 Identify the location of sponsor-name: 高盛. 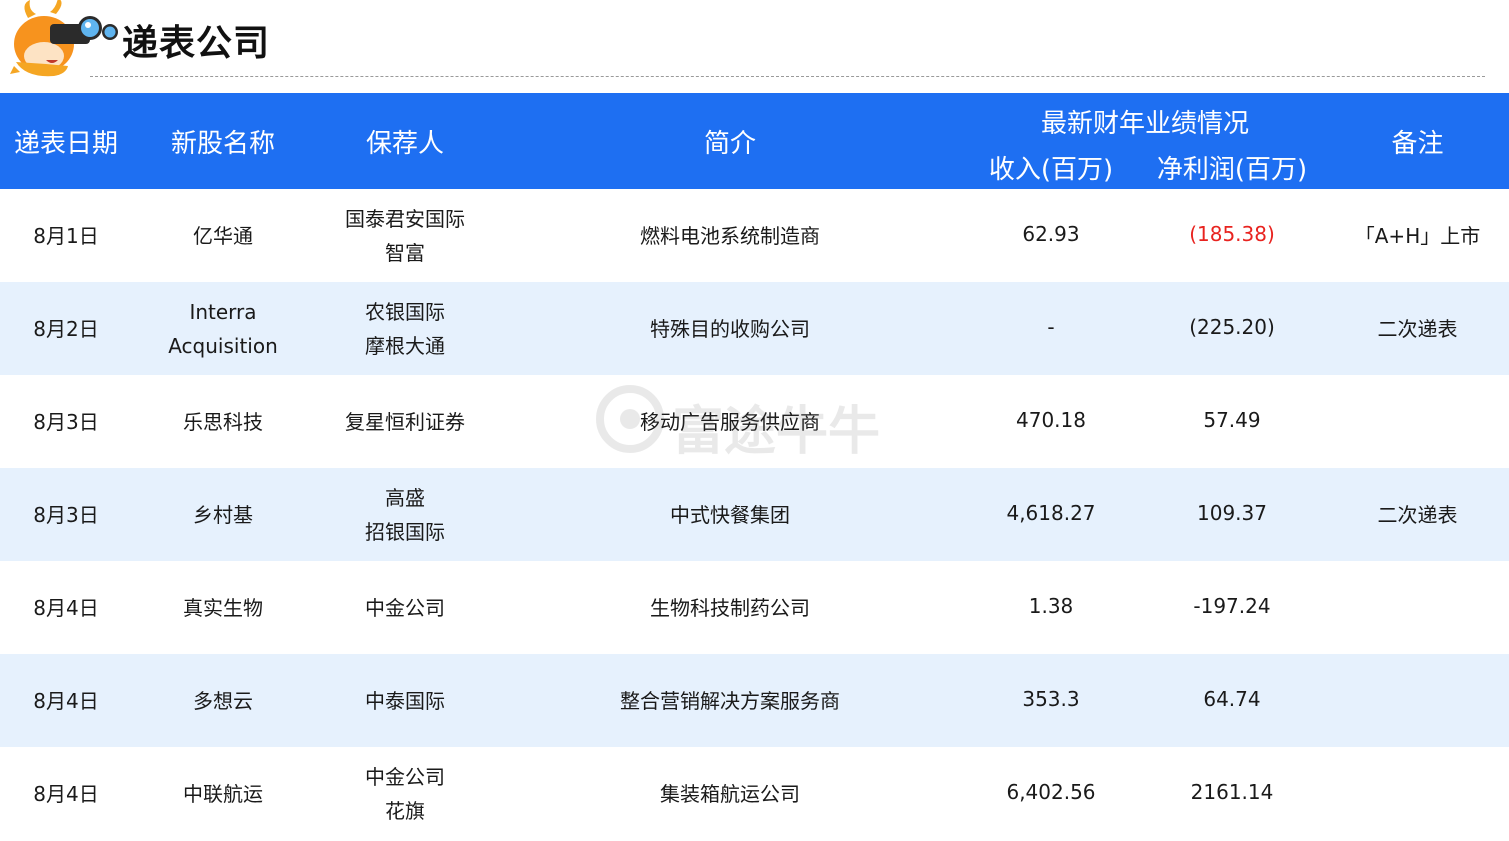
(405, 497).